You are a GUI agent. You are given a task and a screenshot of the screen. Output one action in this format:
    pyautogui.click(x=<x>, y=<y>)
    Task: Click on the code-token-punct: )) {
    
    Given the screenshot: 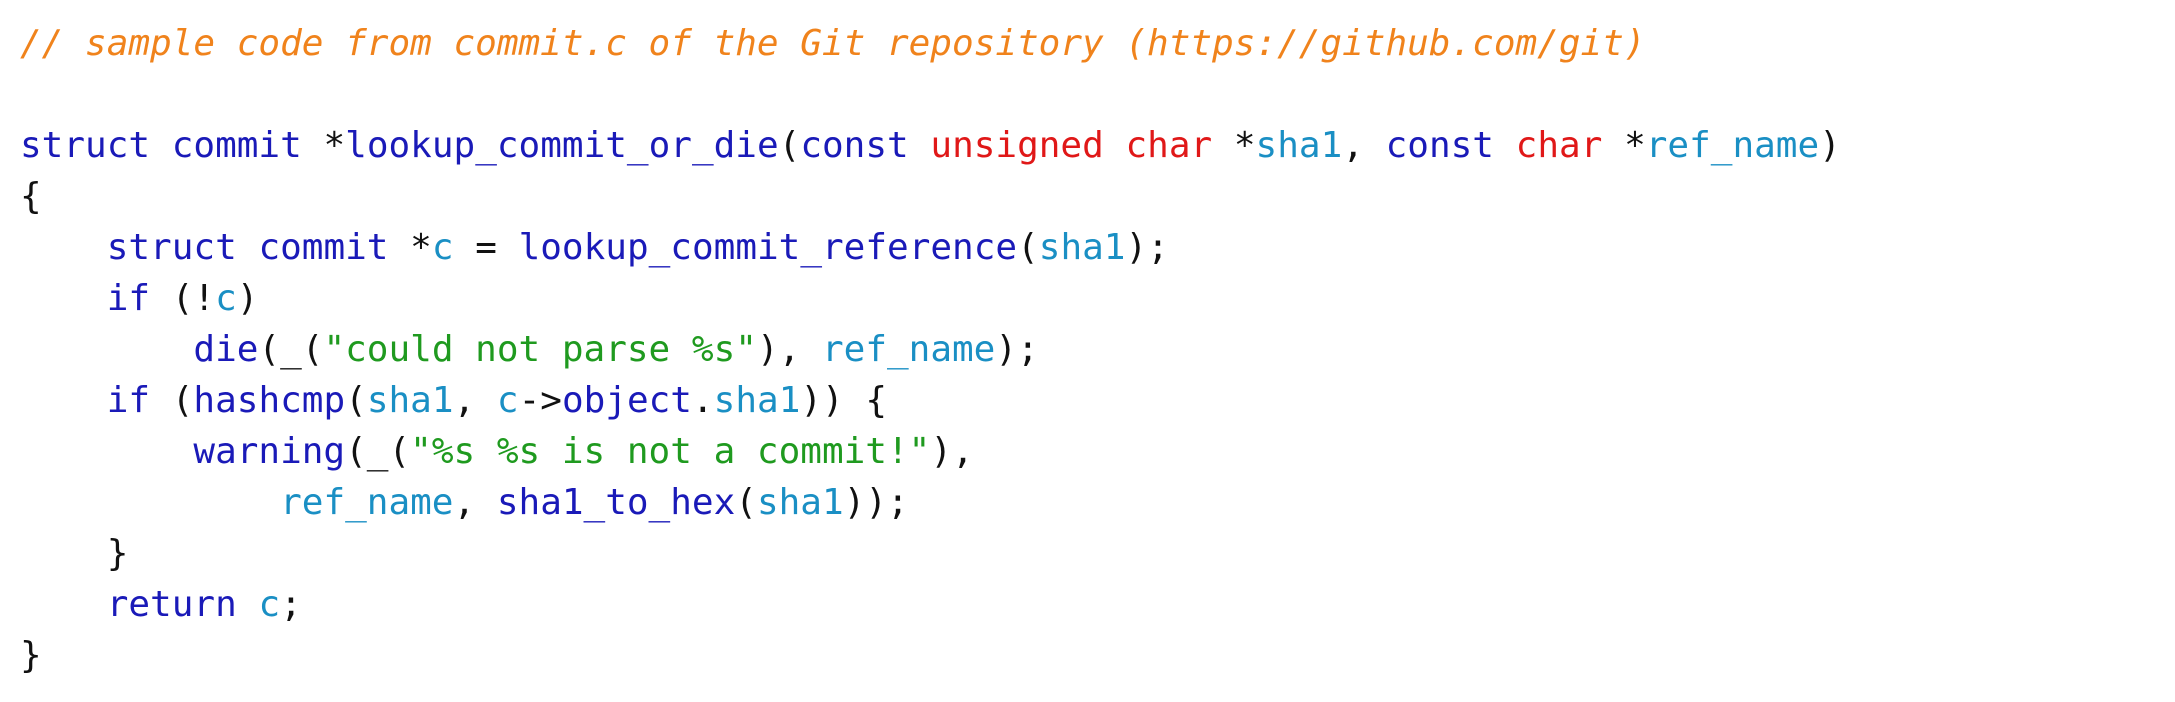 What is the action you would take?
    pyautogui.click(x=844, y=400)
    